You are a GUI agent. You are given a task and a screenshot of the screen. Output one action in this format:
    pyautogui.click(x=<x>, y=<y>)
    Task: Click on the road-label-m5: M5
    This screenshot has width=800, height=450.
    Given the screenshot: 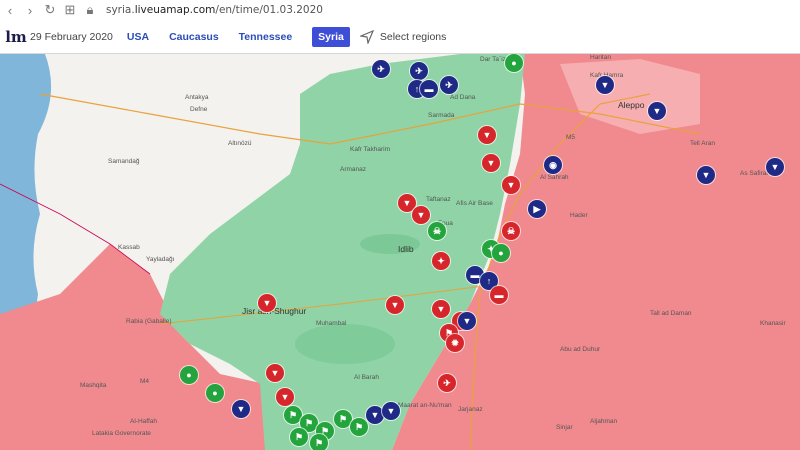 What is the action you would take?
    pyautogui.click(x=571, y=137)
    